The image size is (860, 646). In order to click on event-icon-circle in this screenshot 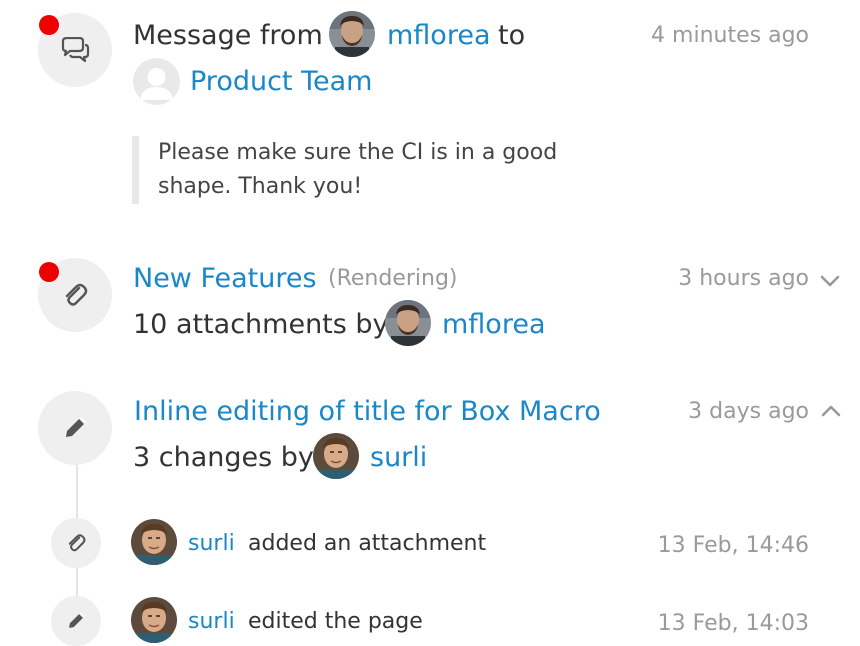, I will do `click(75, 428)`.